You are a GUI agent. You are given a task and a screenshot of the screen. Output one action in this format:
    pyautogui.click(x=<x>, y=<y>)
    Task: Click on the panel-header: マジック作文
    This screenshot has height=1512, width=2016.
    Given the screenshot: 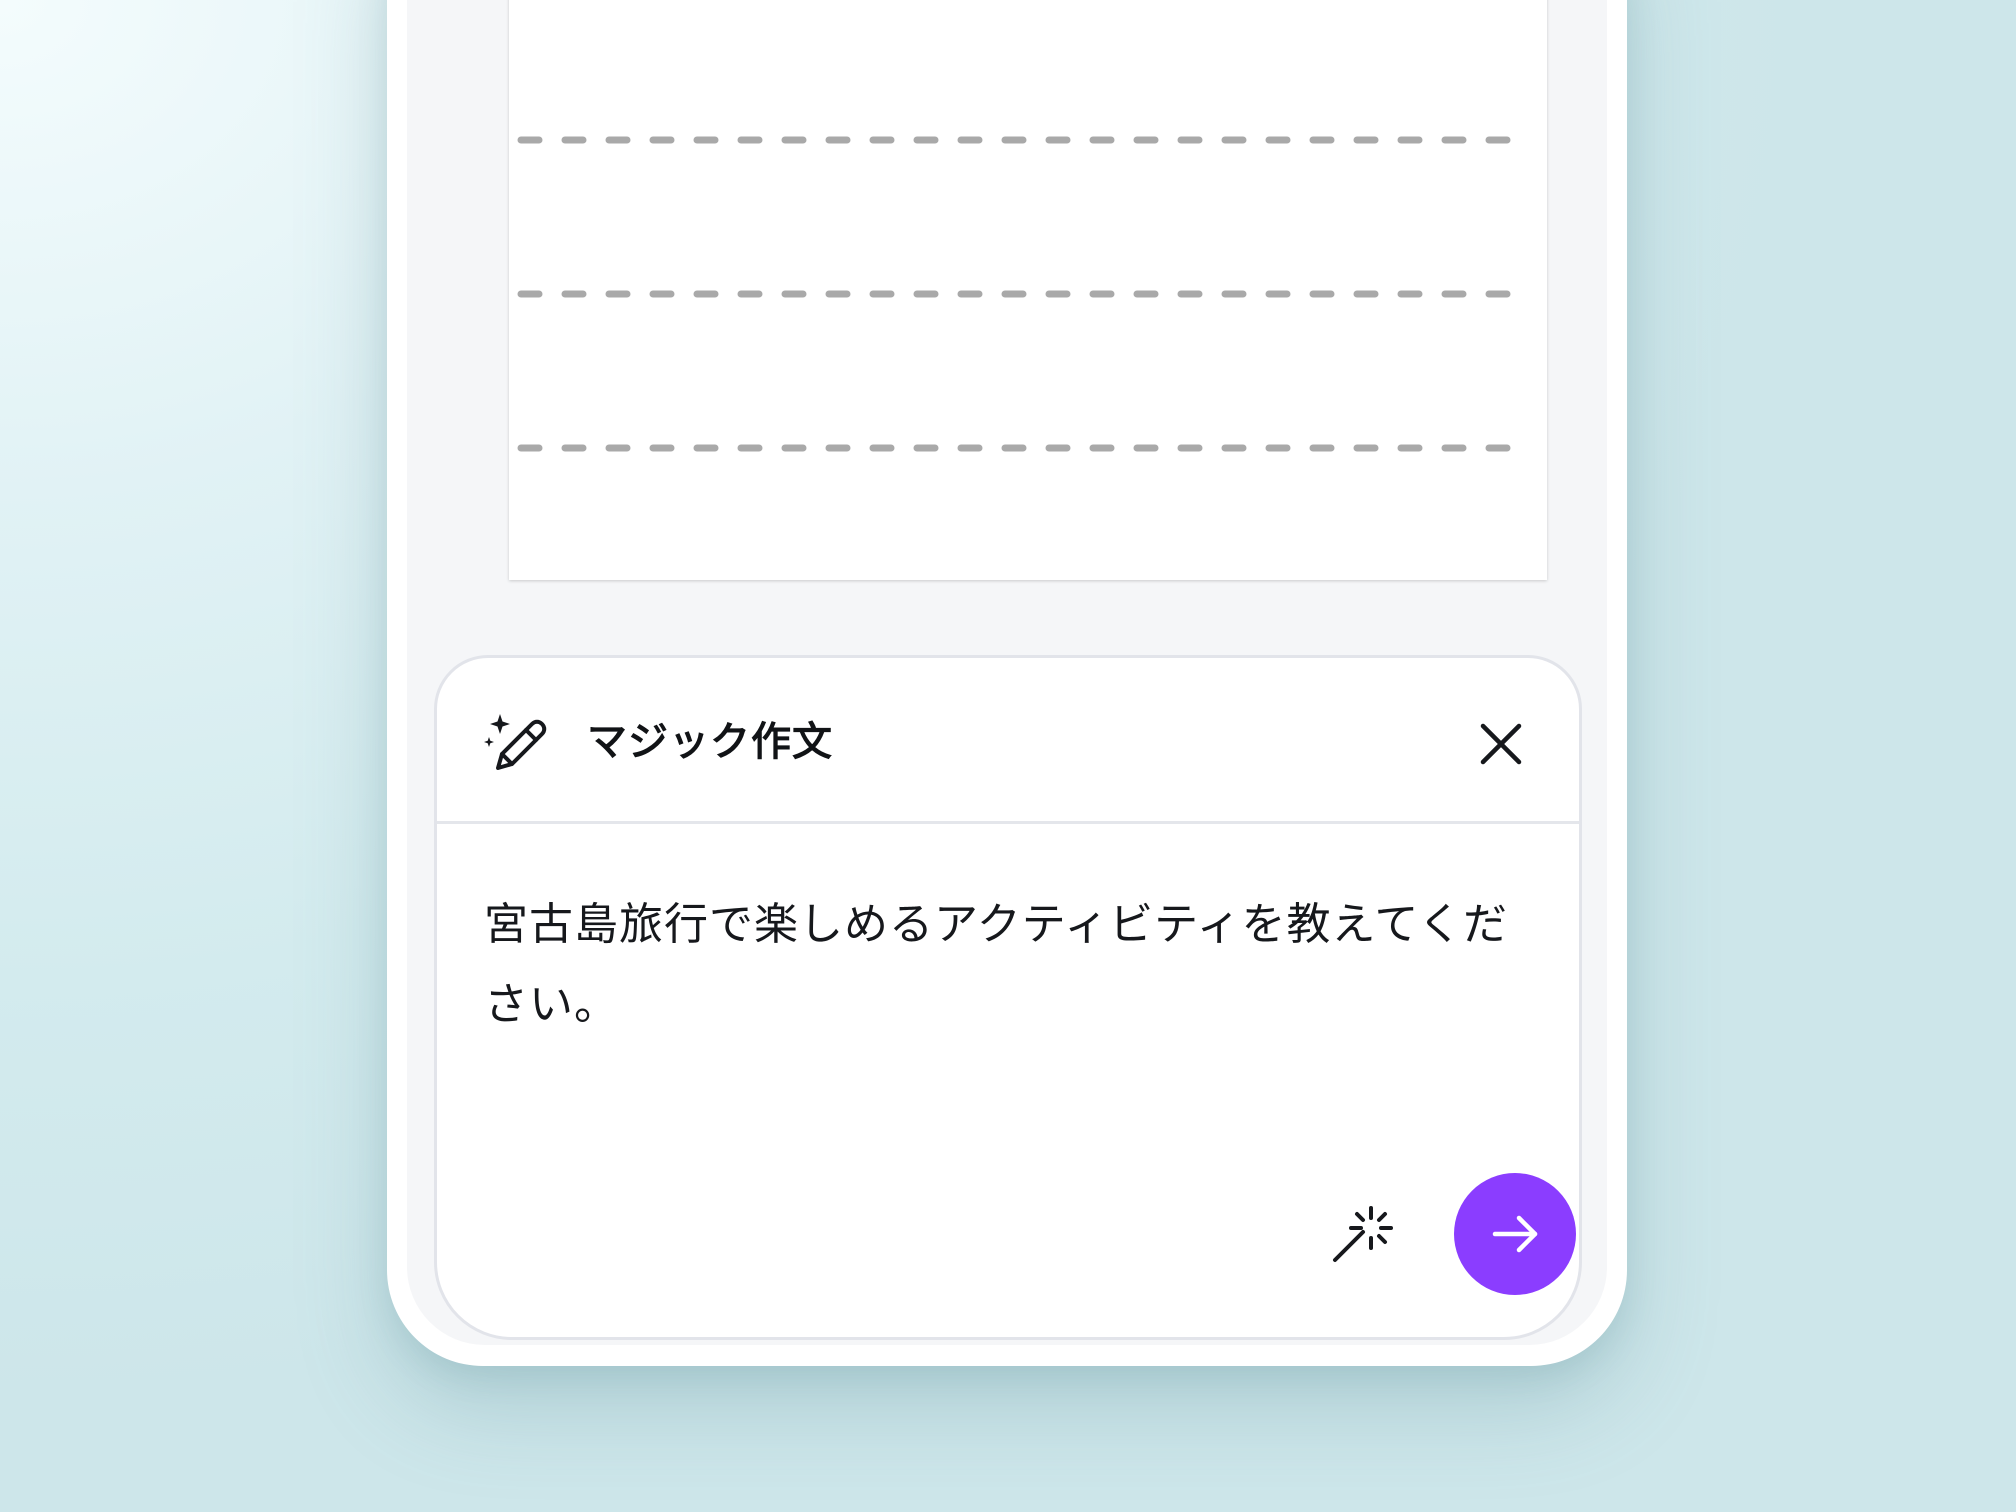 What is the action you would take?
    pyautogui.click(x=1008, y=741)
    